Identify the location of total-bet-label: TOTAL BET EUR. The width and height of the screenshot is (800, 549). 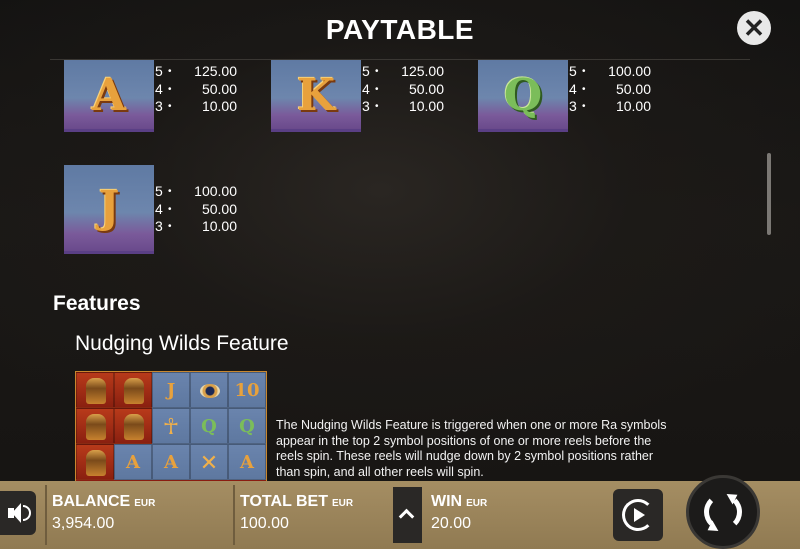
(297, 501).